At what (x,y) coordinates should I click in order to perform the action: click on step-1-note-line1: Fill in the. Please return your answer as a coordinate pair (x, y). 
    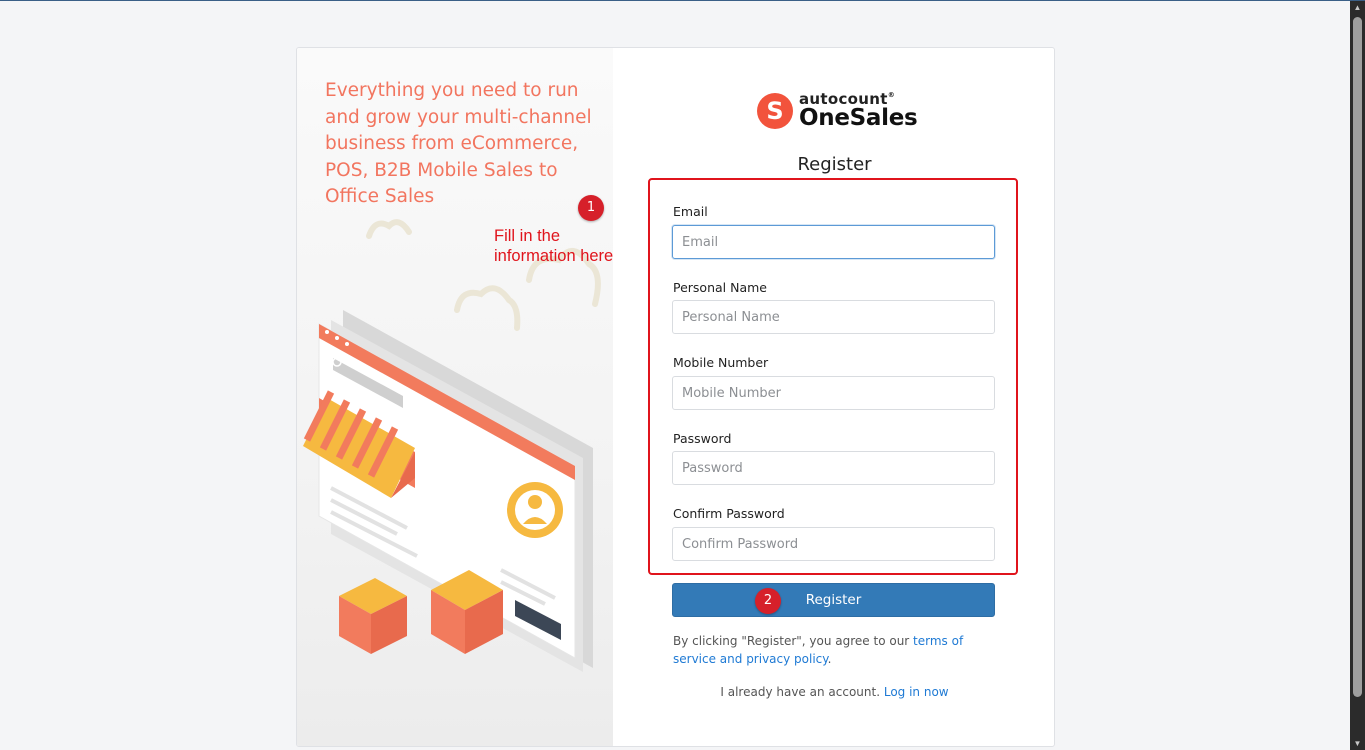
    Looking at the image, I should click on (527, 236).